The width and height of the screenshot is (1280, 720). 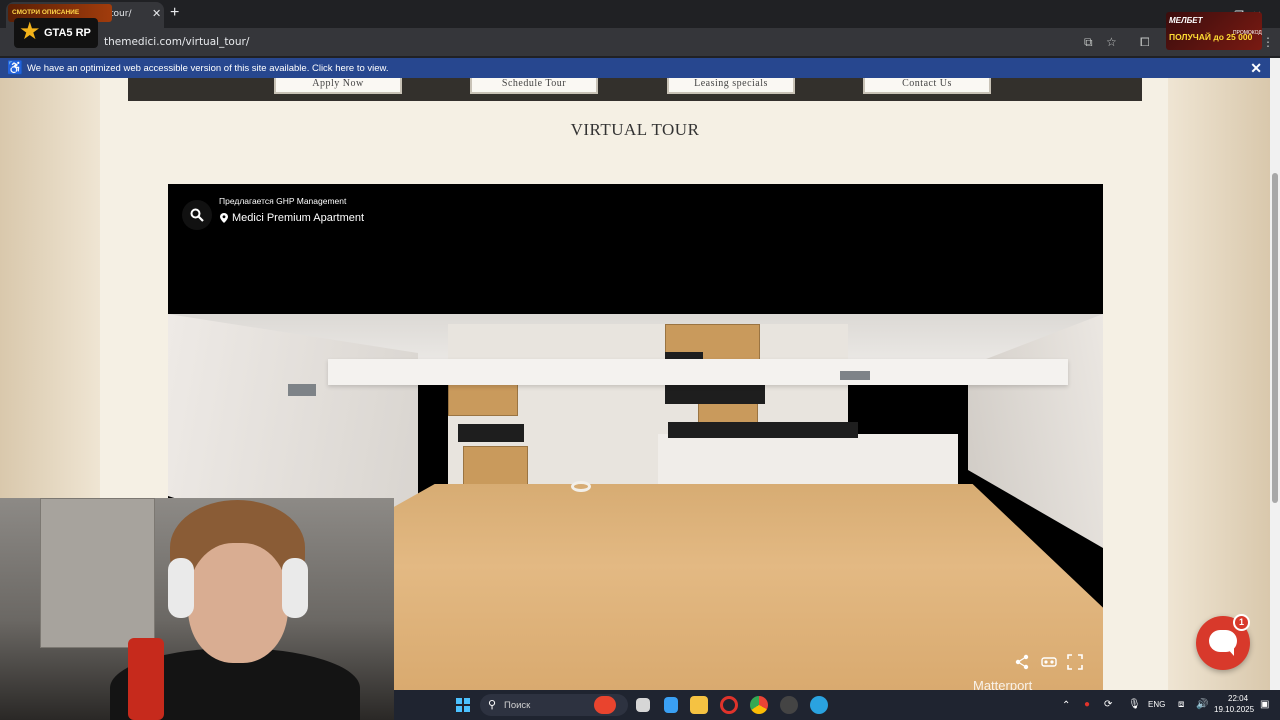 I want to click on stream-promo-text: СМОТРИ ОПИСАНИЕ, so click(x=46, y=12).